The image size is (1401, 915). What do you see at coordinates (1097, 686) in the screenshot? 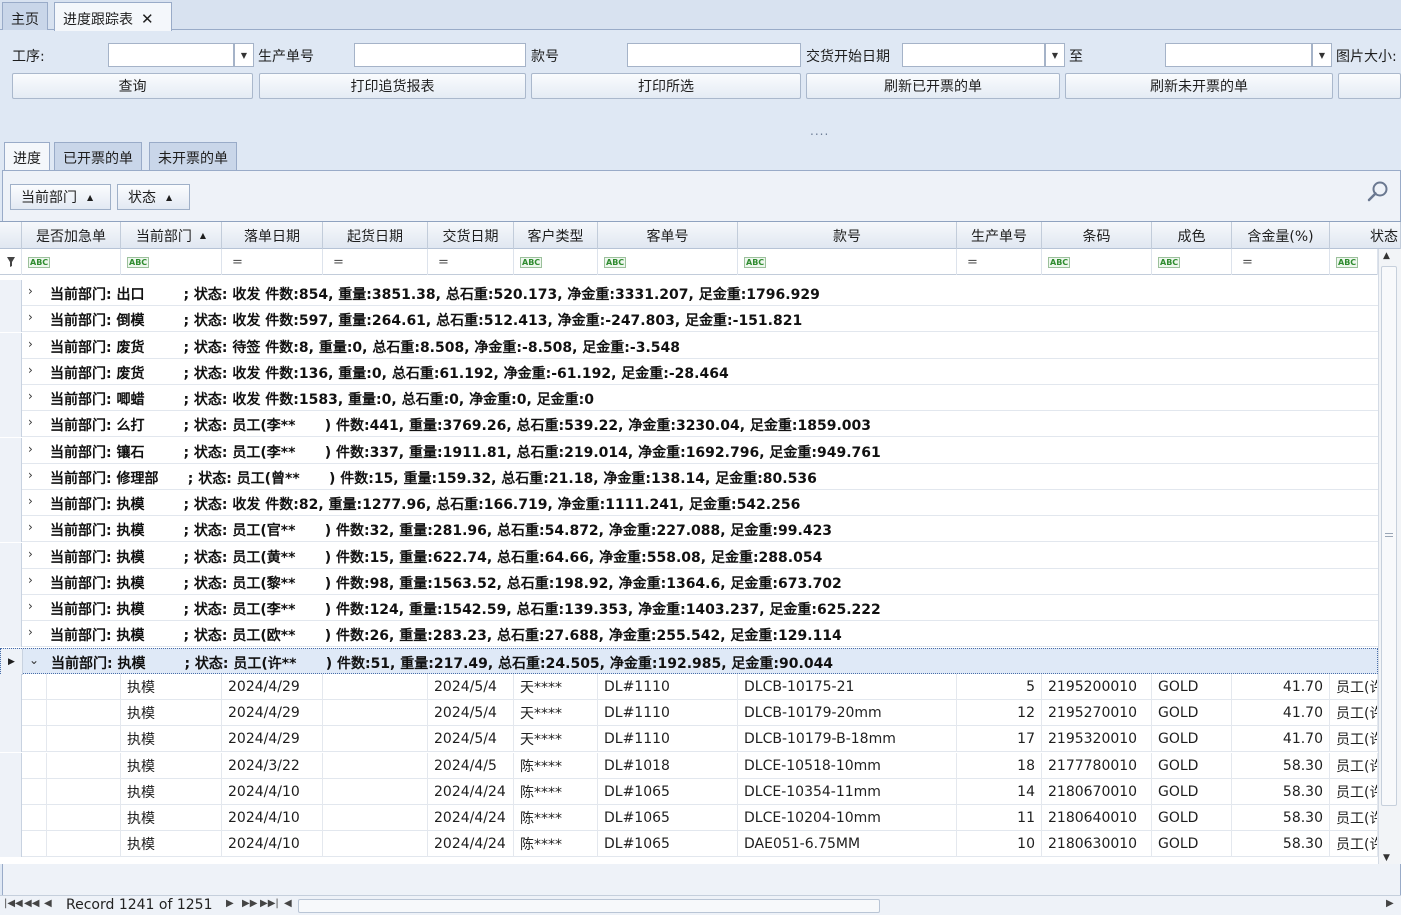
I see `cell-barcode: 2195200010` at bounding box center [1097, 686].